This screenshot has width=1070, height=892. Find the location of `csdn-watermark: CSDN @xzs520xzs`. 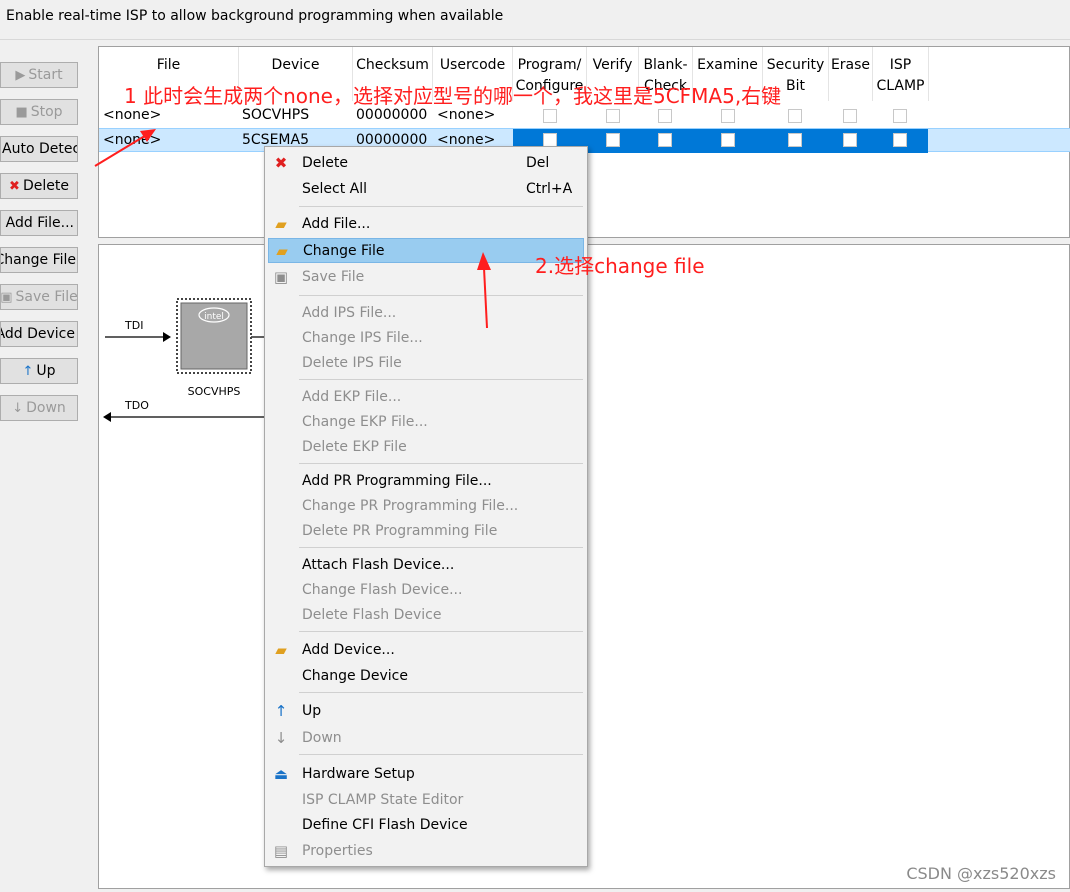

csdn-watermark: CSDN @xzs520xzs is located at coordinates (981, 873).